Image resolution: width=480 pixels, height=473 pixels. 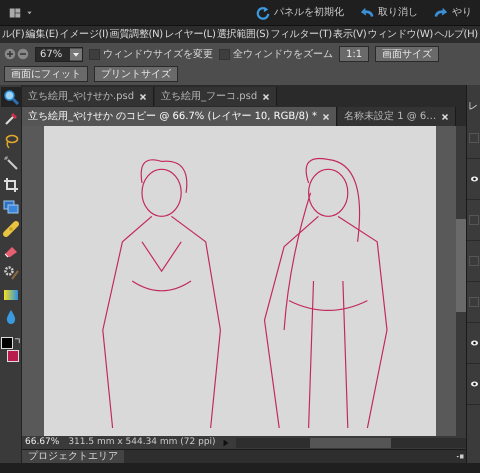 What do you see at coordinates (453, 12) in the screenshot?
I see `redo-button: やり` at bounding box center [453, 12].